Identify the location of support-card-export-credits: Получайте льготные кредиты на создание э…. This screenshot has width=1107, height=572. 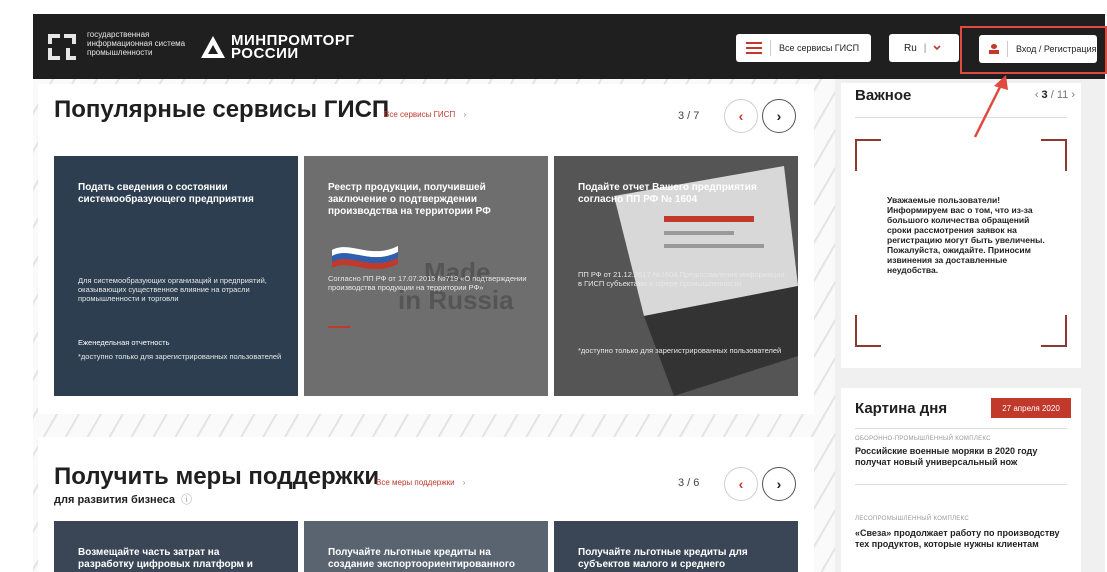
(426, 546).